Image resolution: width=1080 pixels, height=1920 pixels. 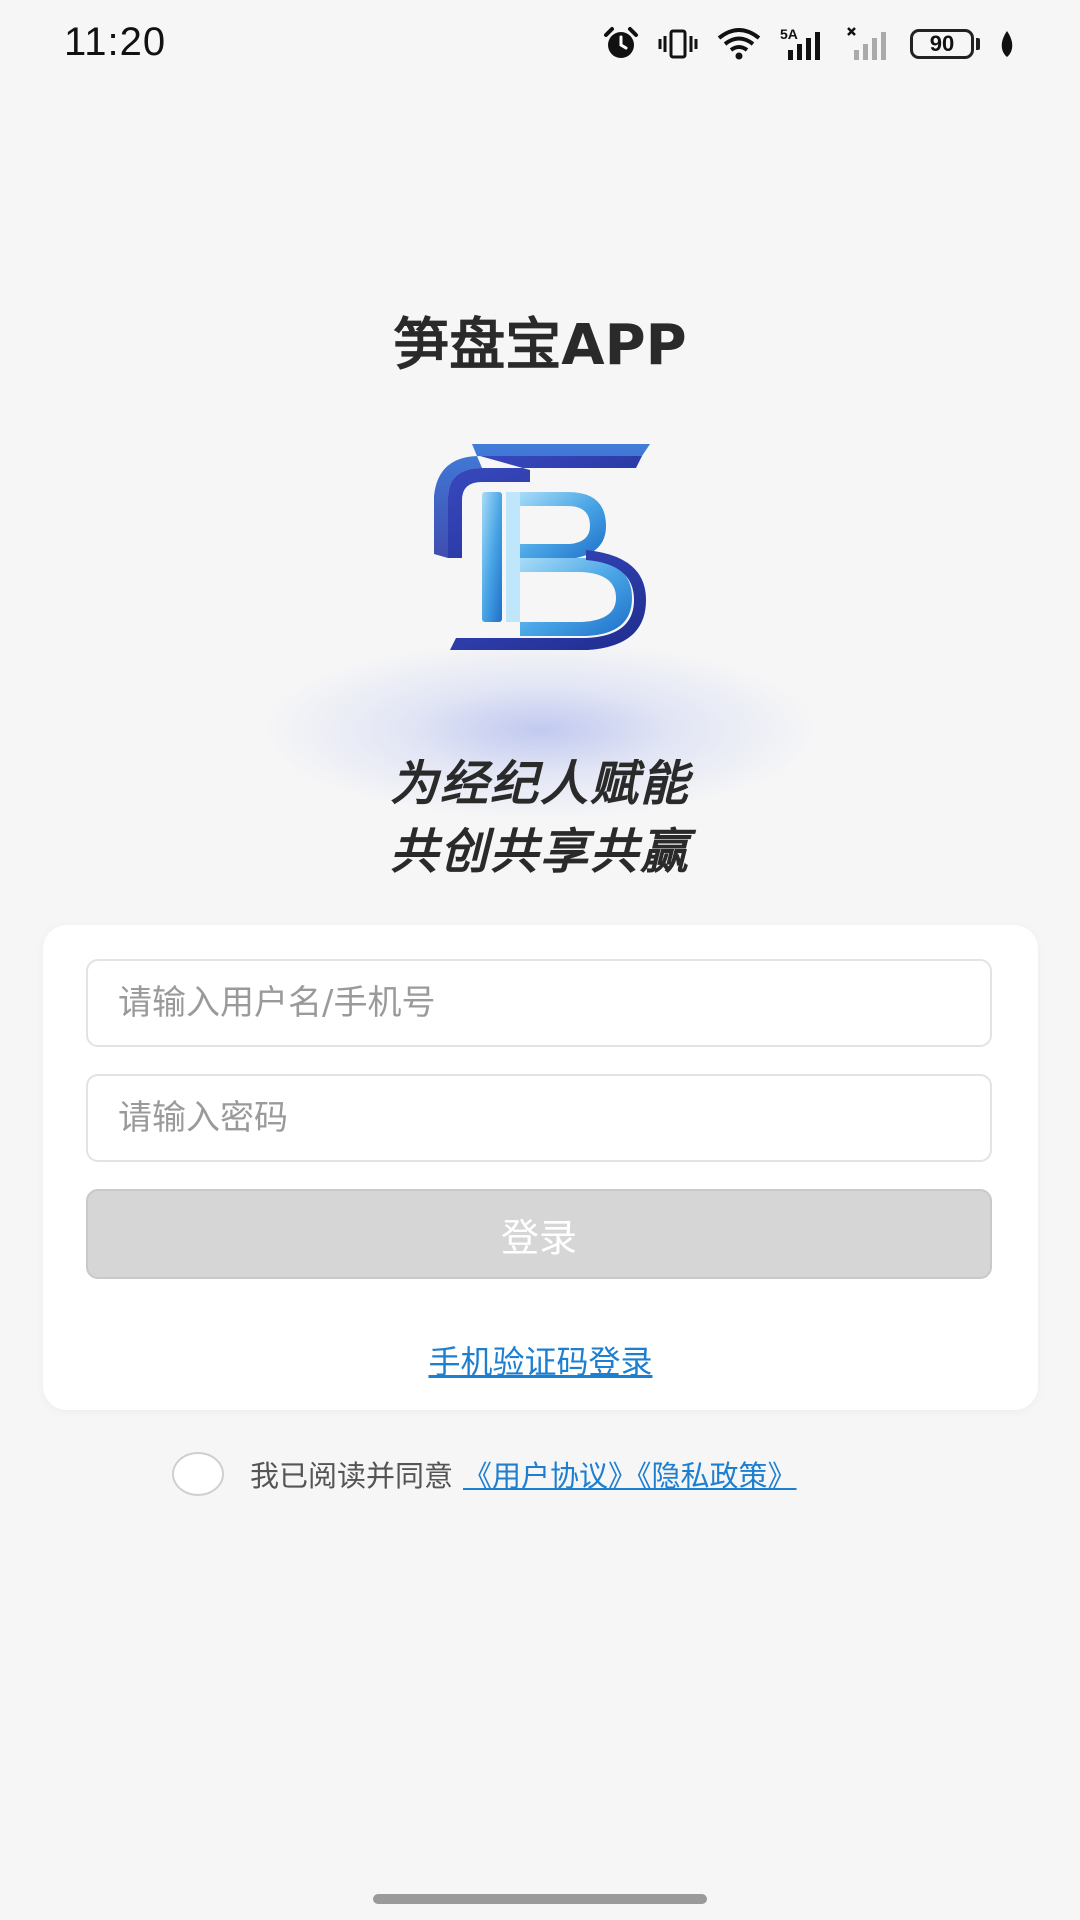 I want to click on battery-icon: 90, so click(x=945, y=44).